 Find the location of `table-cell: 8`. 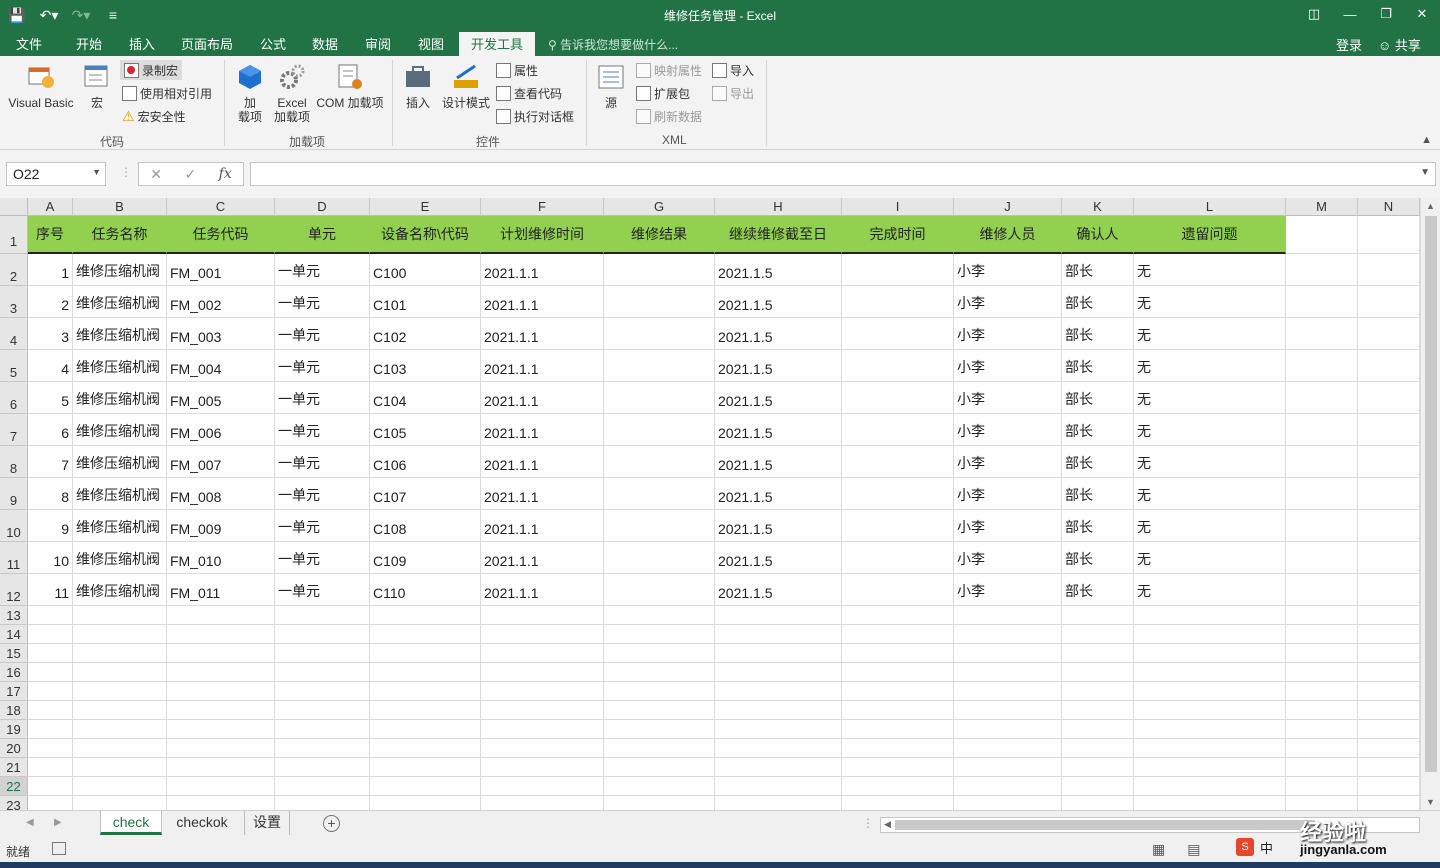

table-cell: 8 is located at coordinates (50, 494).